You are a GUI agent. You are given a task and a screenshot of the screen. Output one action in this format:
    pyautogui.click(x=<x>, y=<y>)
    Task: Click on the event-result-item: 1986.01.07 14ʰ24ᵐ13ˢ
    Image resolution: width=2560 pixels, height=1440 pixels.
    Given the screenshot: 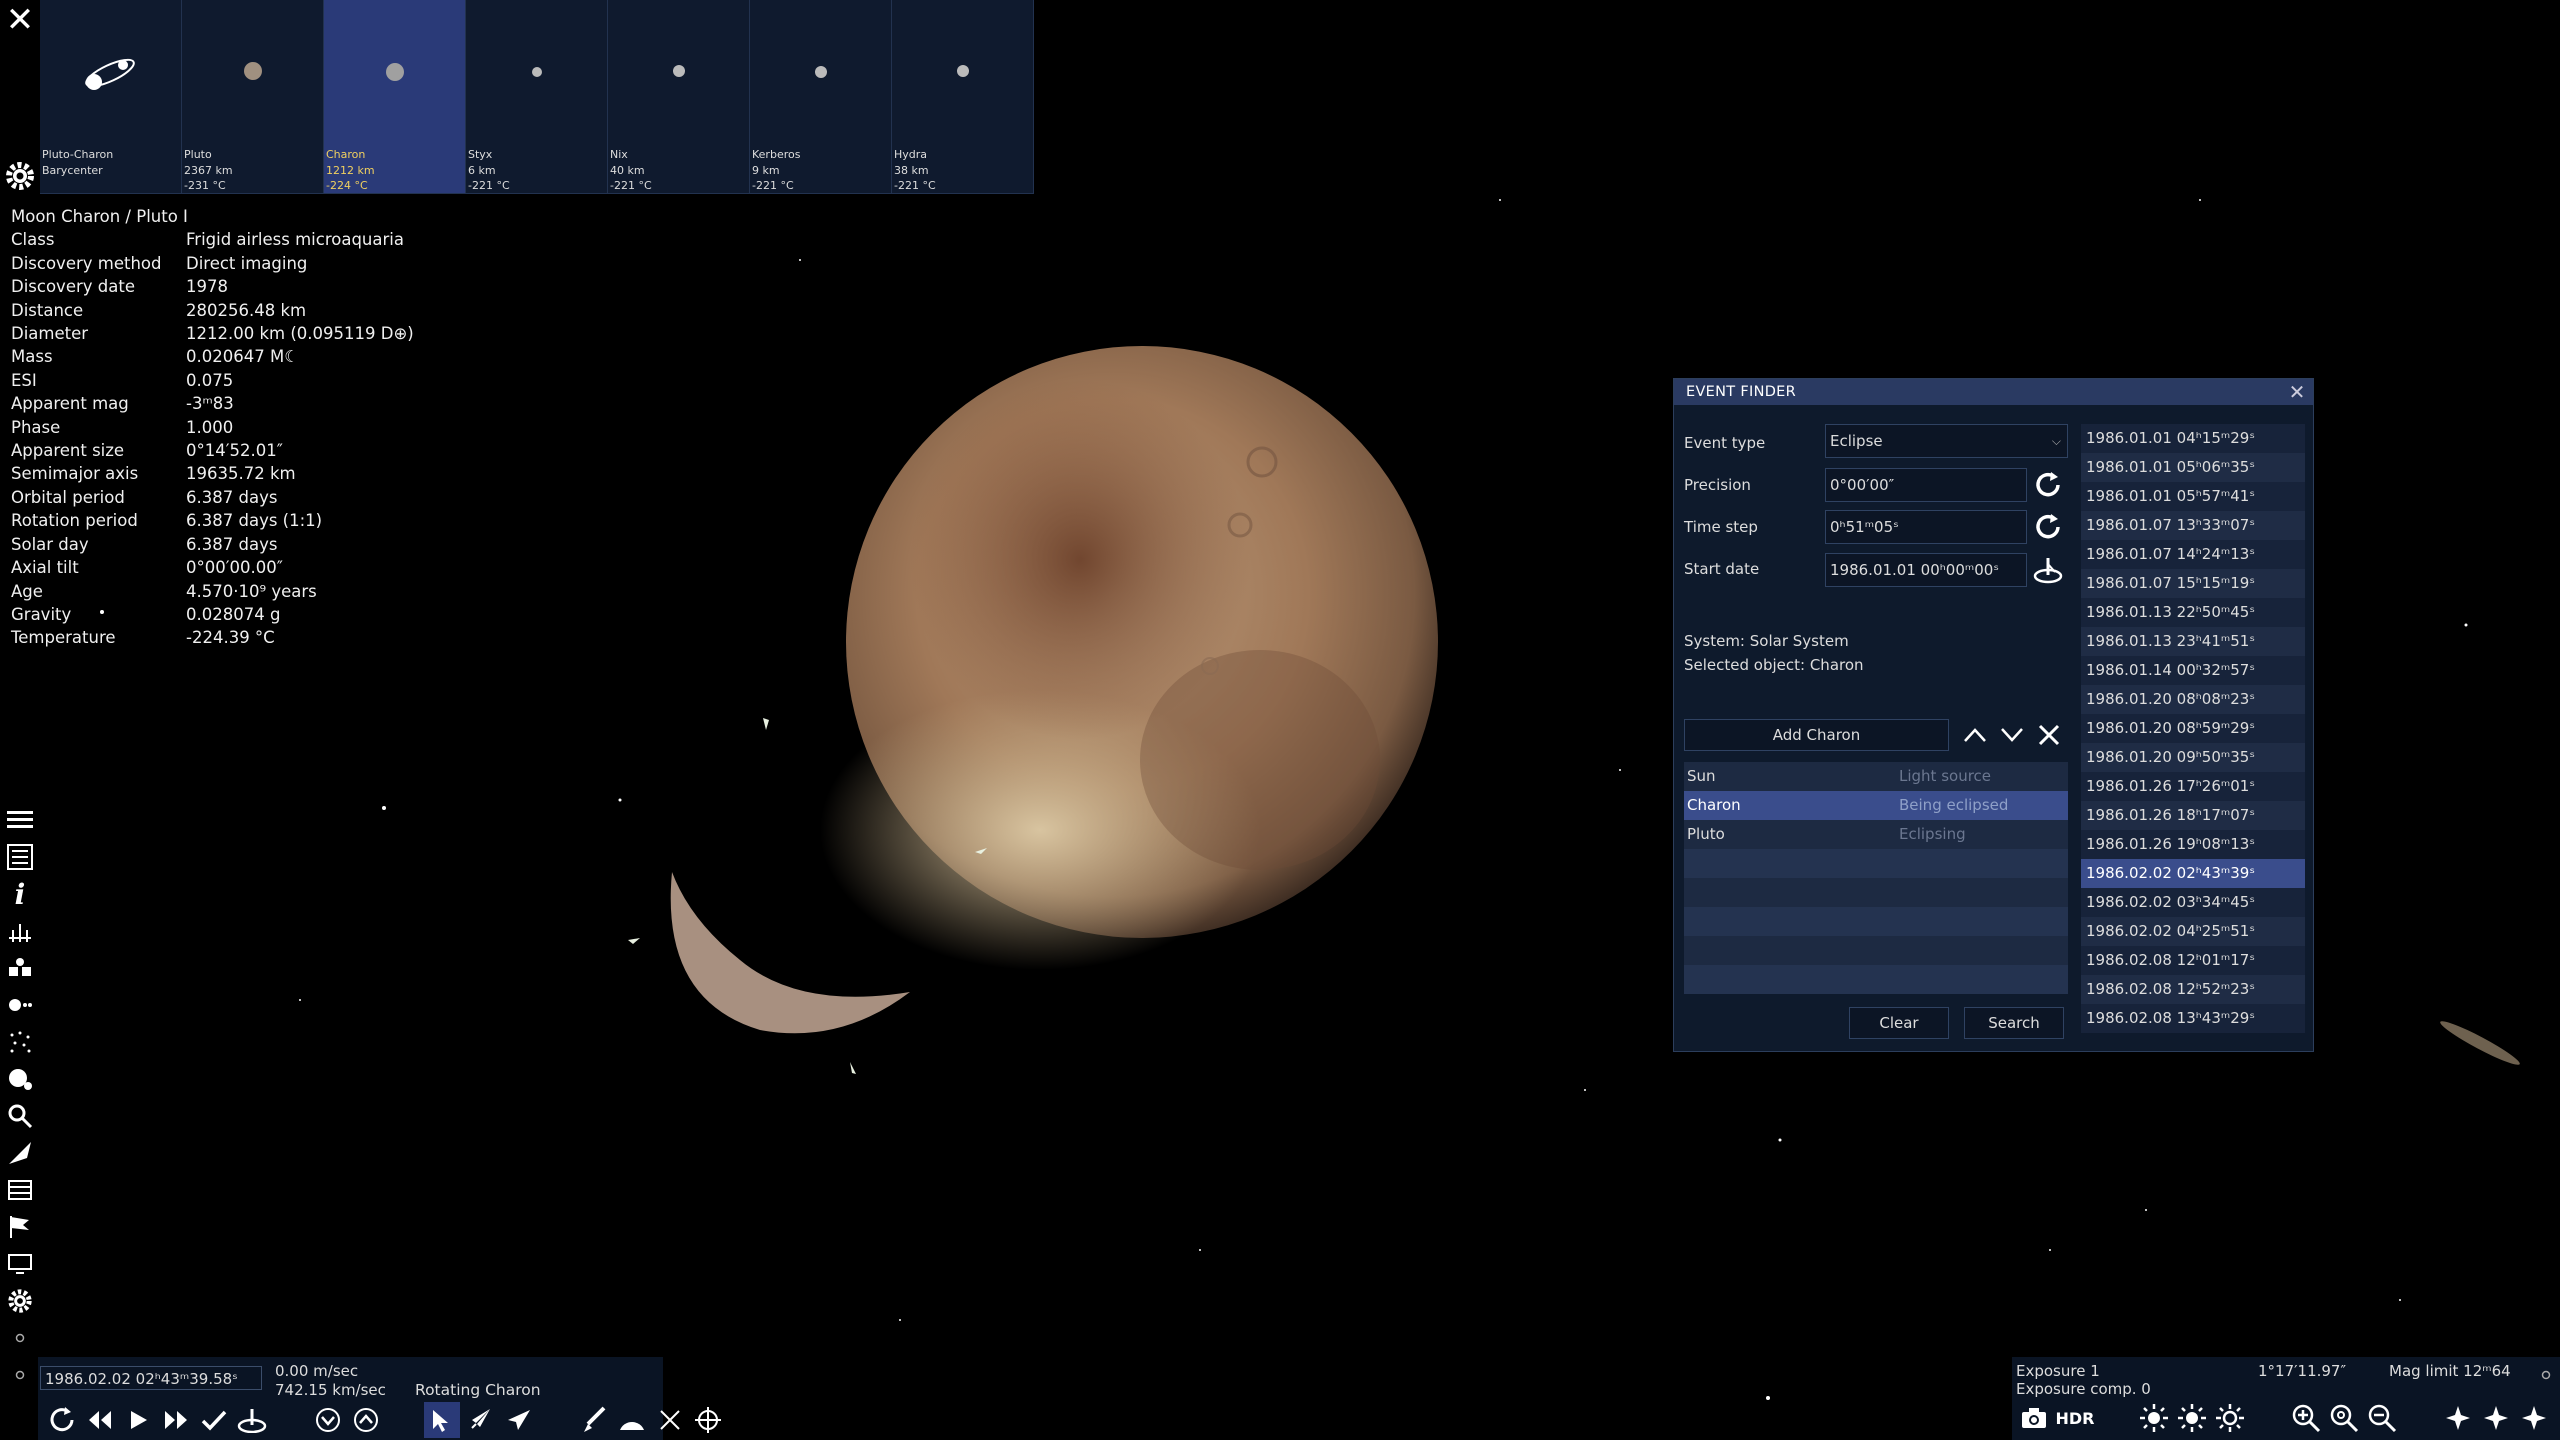 What is the action you would take?
    pyautogui.click(x=2193, y=554)
    